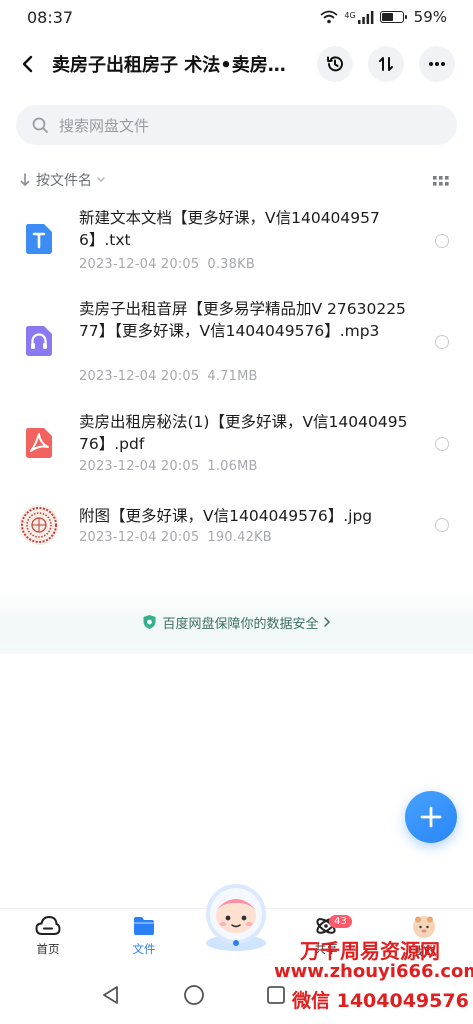 The height and width of the screenshot is (1024, 473). What do you see at coordinates (48, 936) in the screenshot?
I see `nav-home: 首页` at bounding box center [48, 936].